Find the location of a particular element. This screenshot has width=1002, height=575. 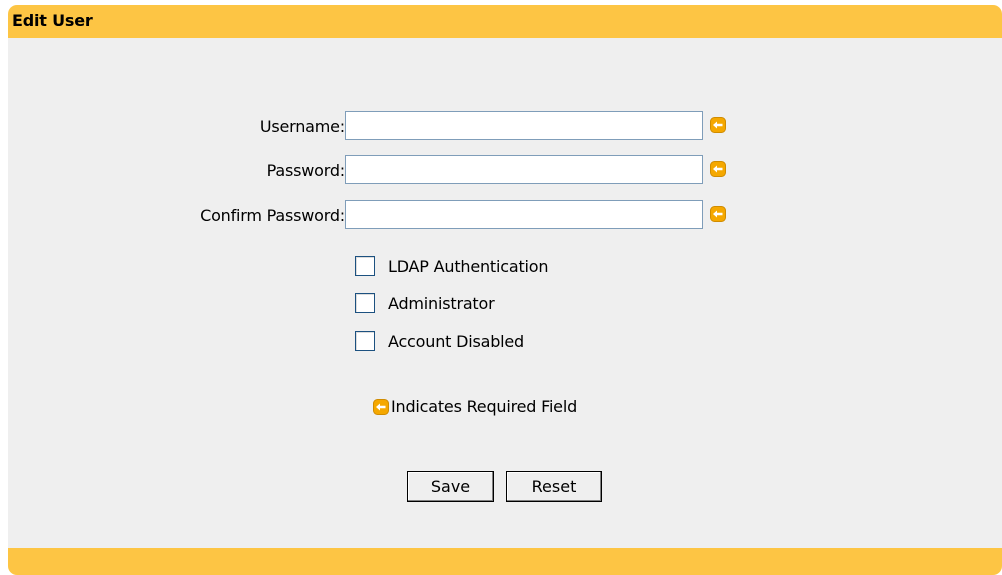

save-button: Save is located at coordinates (450, 486).